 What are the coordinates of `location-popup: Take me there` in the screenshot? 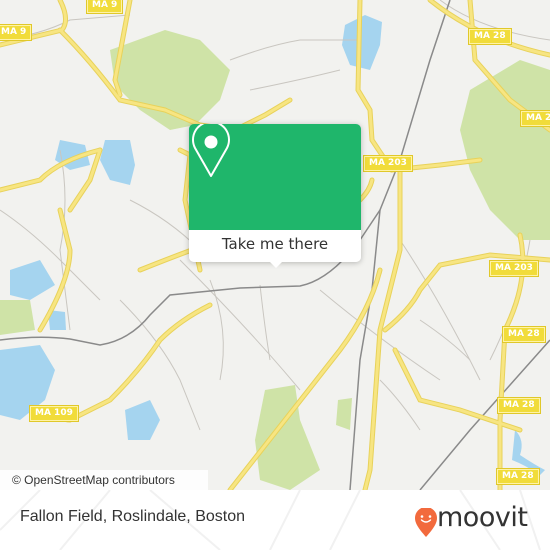 It's located at (275, 196).